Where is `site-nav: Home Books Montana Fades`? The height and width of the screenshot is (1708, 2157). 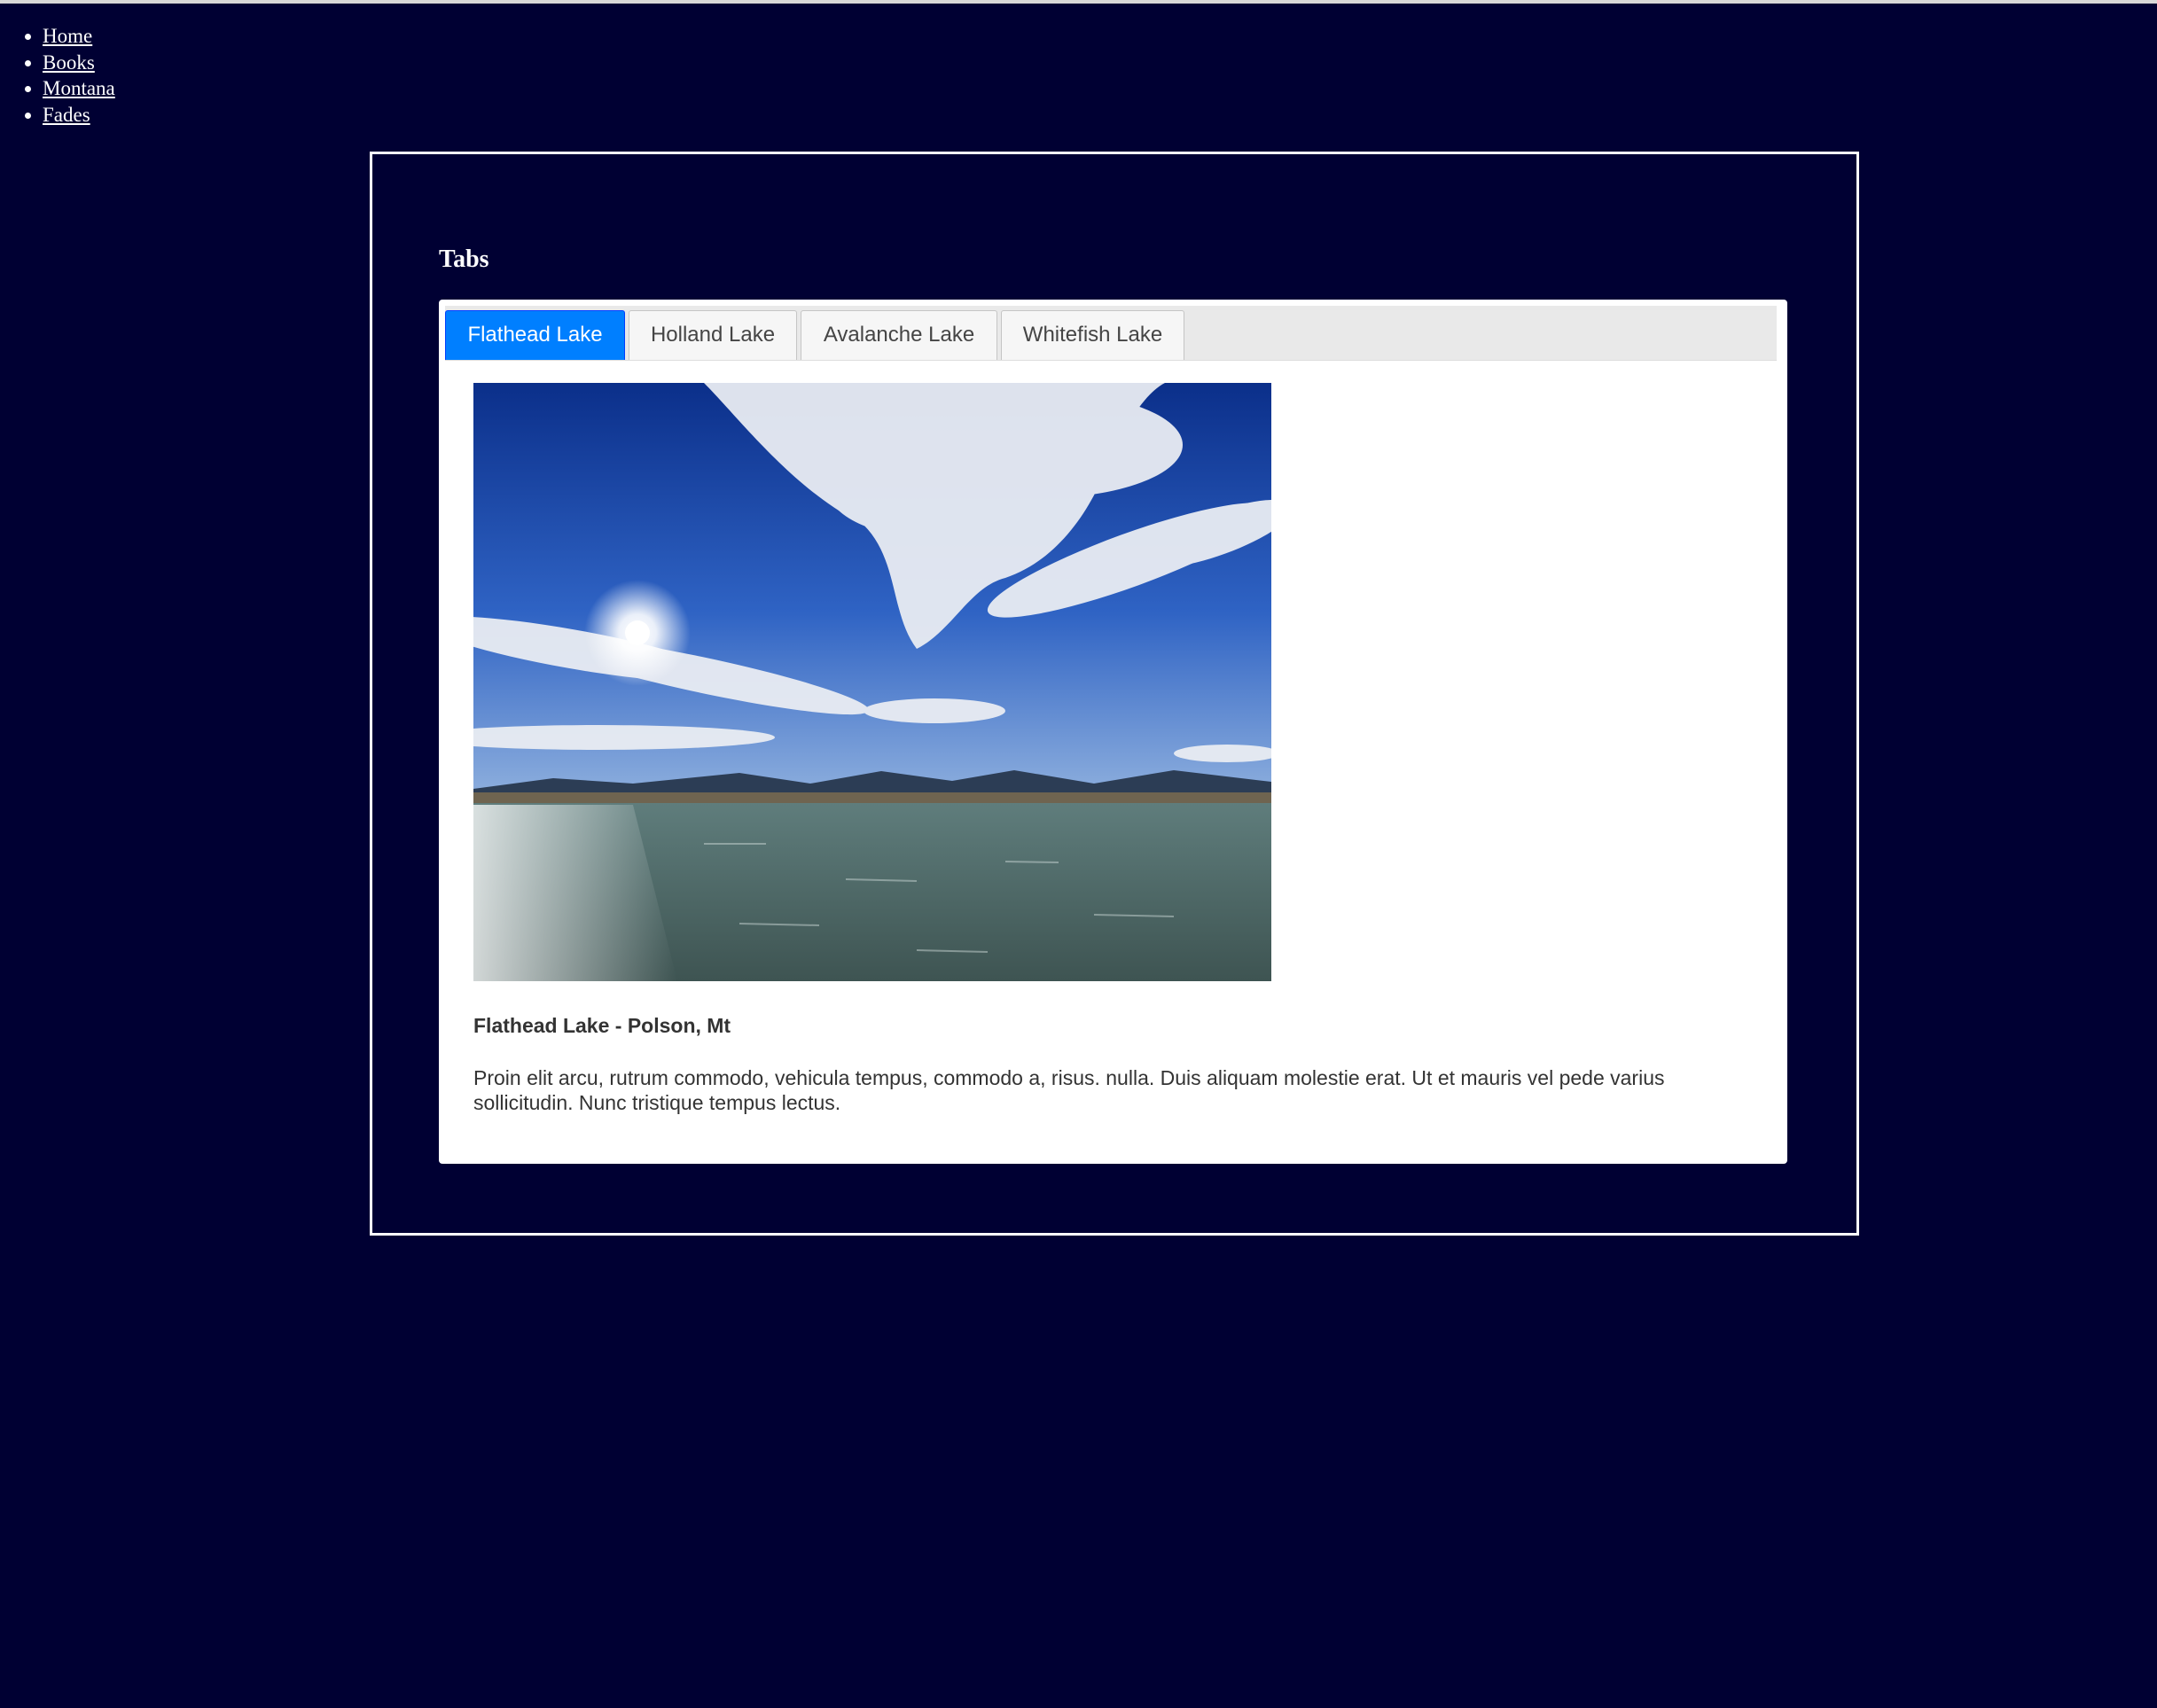
site-nav: Home Books Montana Fades is located at coordinates (58, 76).